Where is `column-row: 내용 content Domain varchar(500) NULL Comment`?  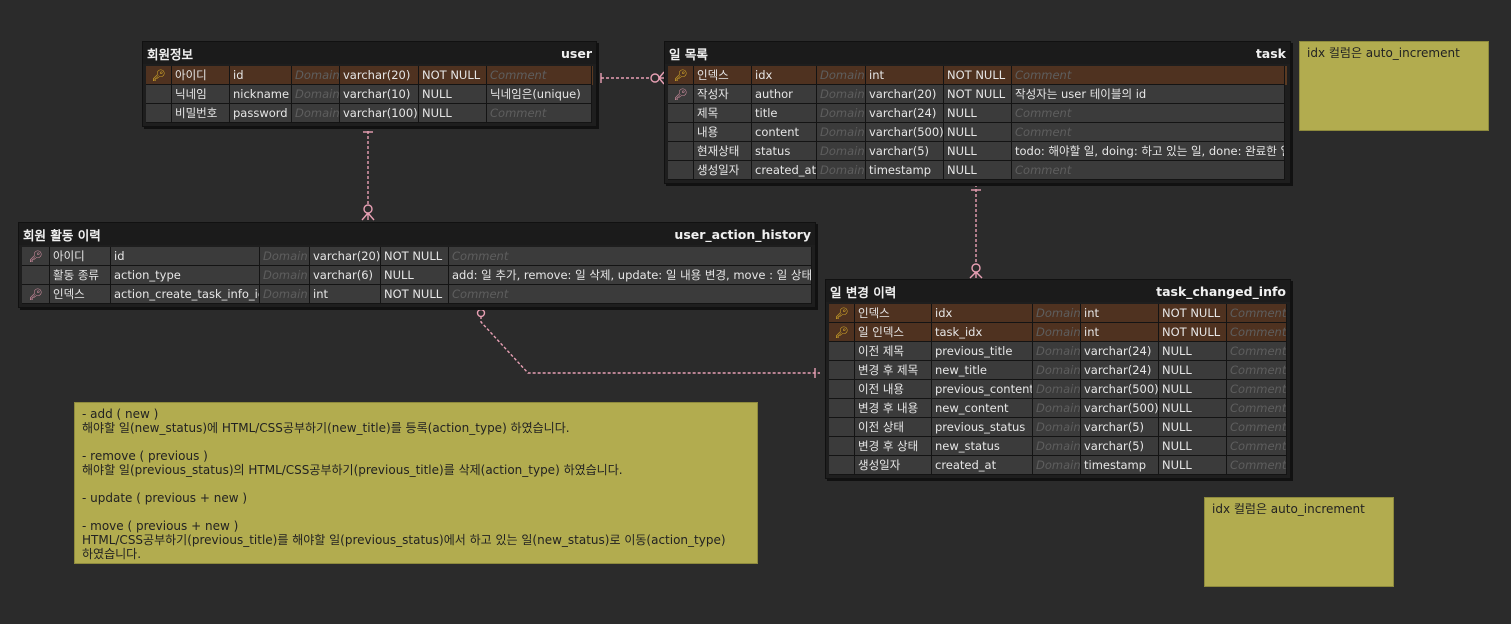 column-row: 내용 content Domain varchar(500) NULL Comment is located at coordinates (977, 132).